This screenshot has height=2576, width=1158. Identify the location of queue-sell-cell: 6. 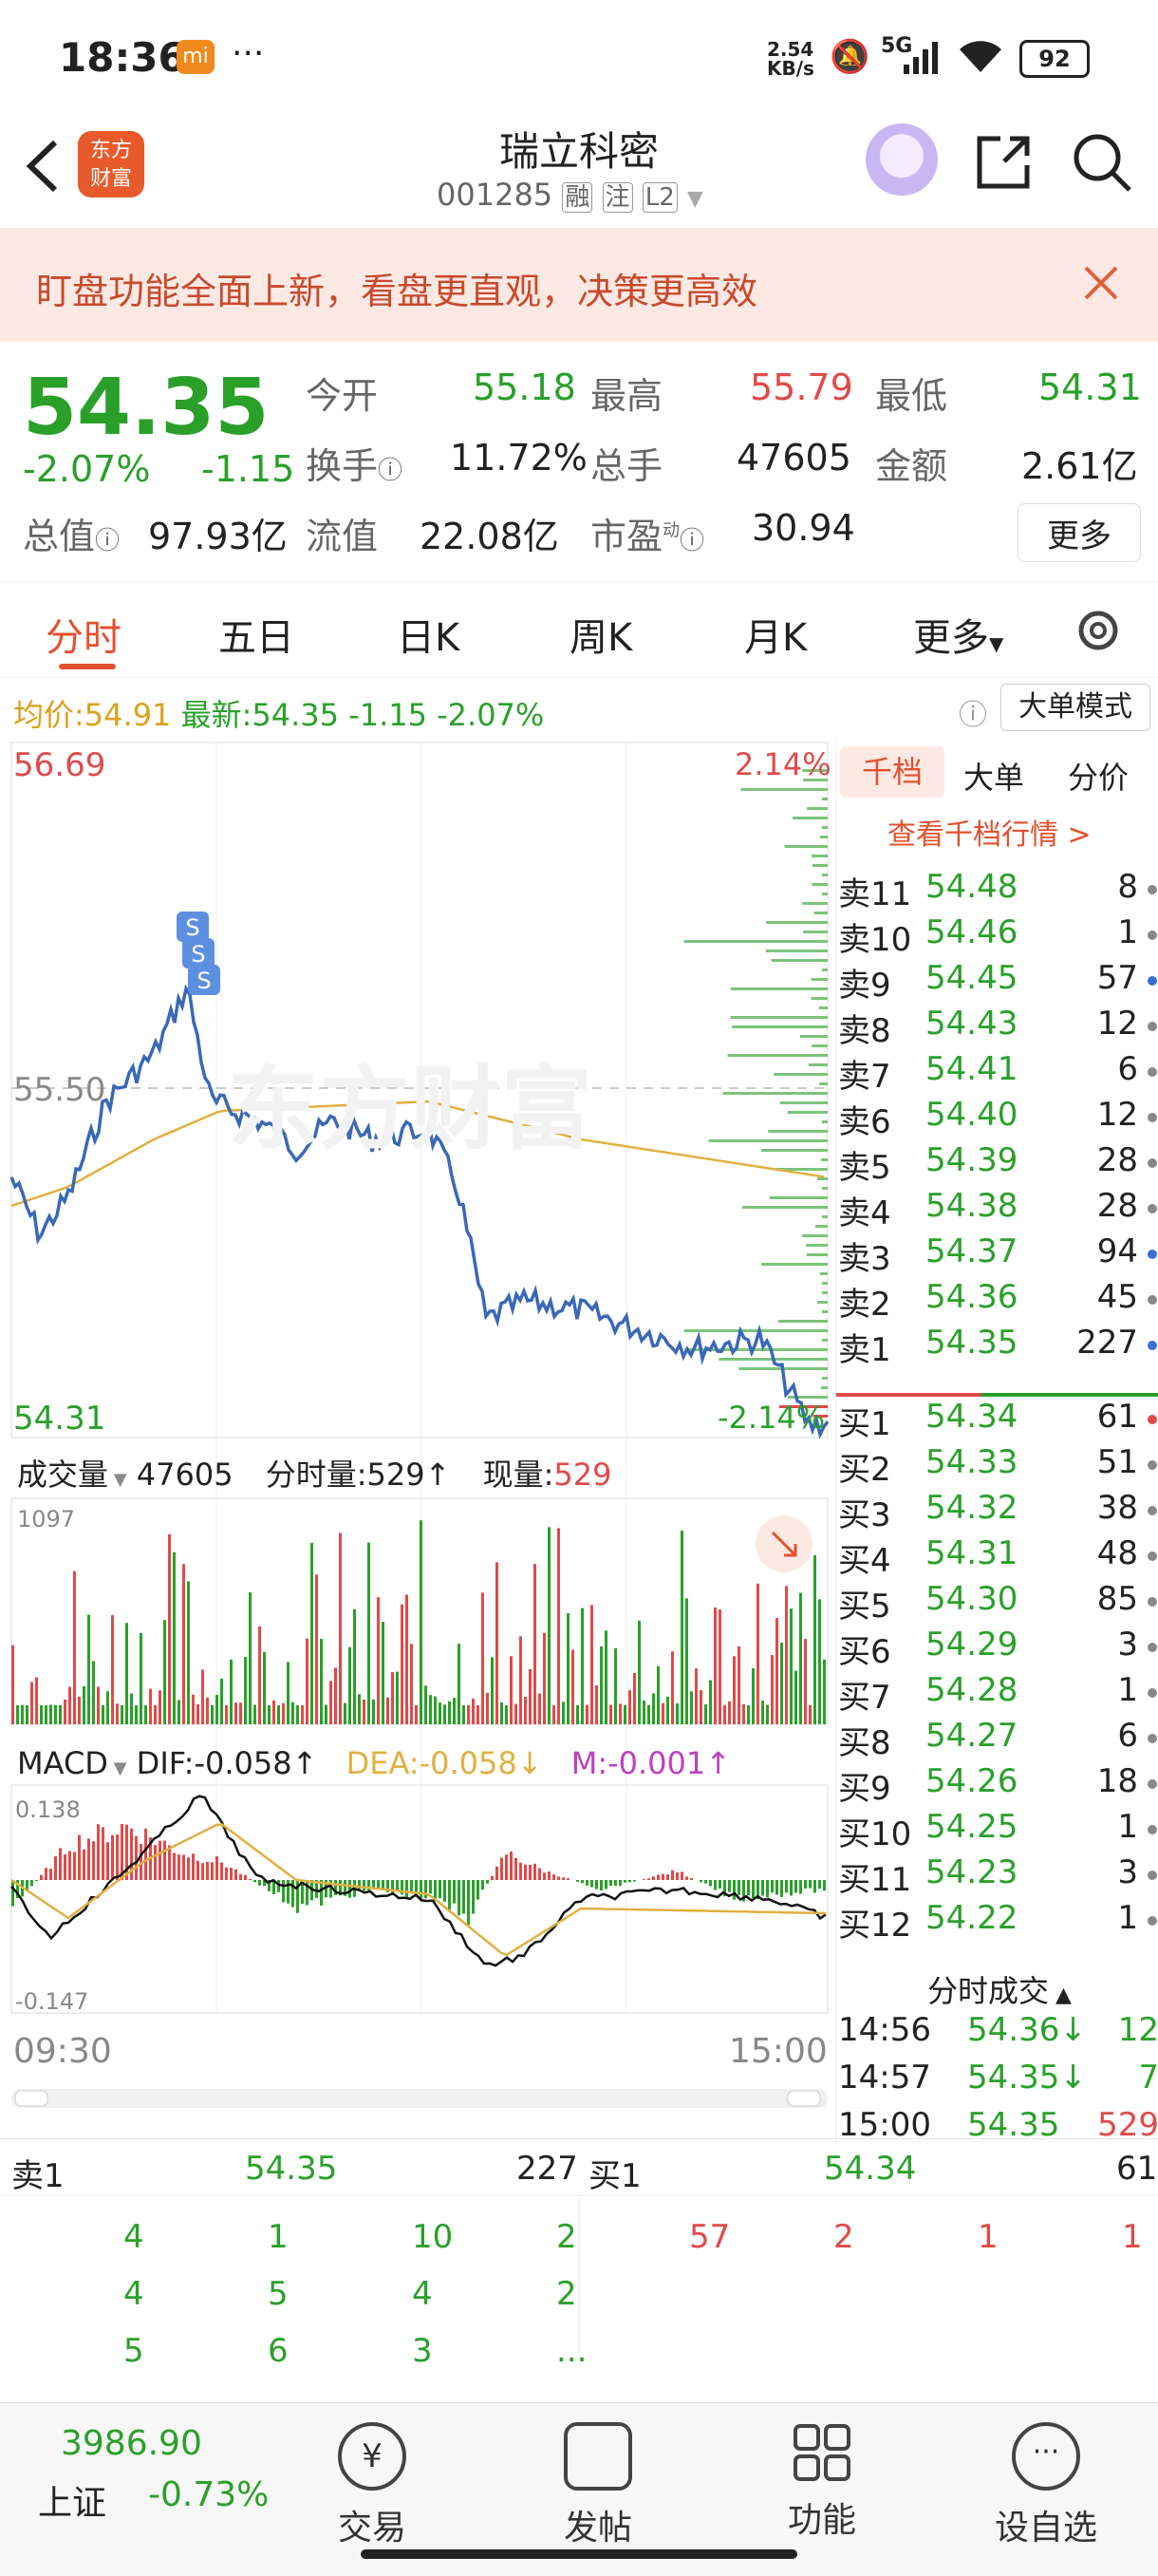
(278, 2351).